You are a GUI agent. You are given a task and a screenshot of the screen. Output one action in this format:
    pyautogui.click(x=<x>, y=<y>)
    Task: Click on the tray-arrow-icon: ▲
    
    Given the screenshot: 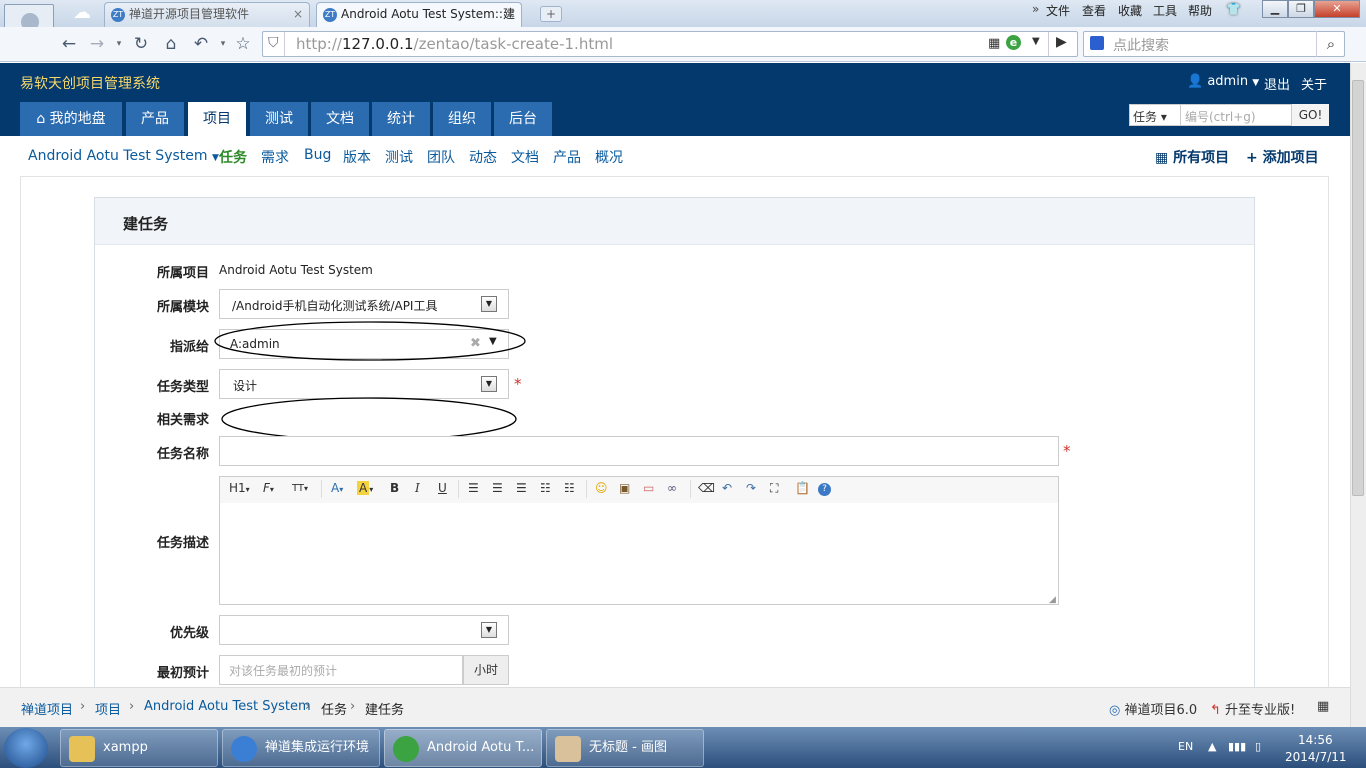 What is the action you would take?
    pyautogui.click(x=1212, y=746)
    